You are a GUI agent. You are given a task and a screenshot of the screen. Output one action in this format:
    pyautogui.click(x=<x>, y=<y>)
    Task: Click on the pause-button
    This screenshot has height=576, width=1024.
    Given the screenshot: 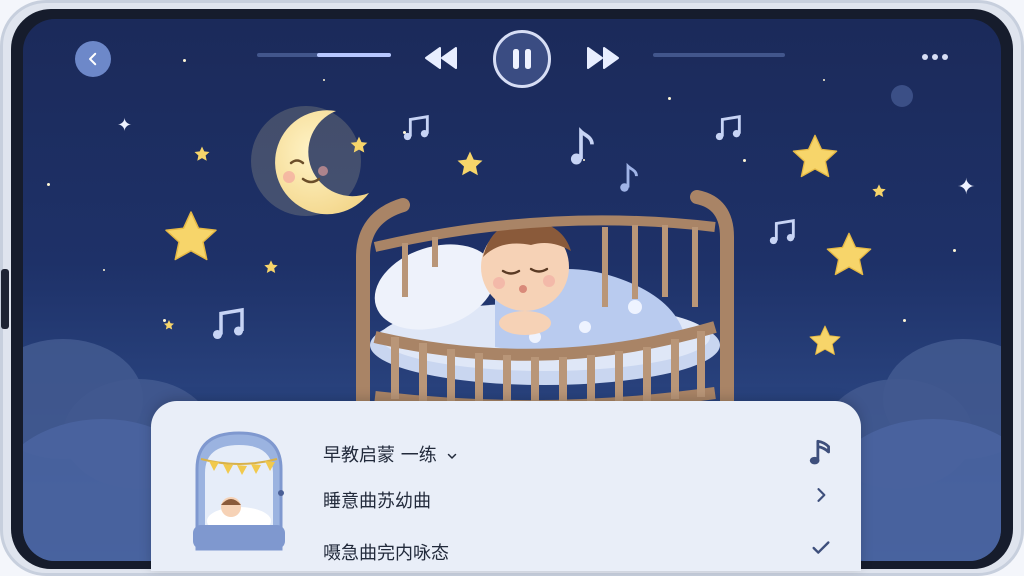 What is the action you would take?
    pyautogui.click(x=522, y=59)
    